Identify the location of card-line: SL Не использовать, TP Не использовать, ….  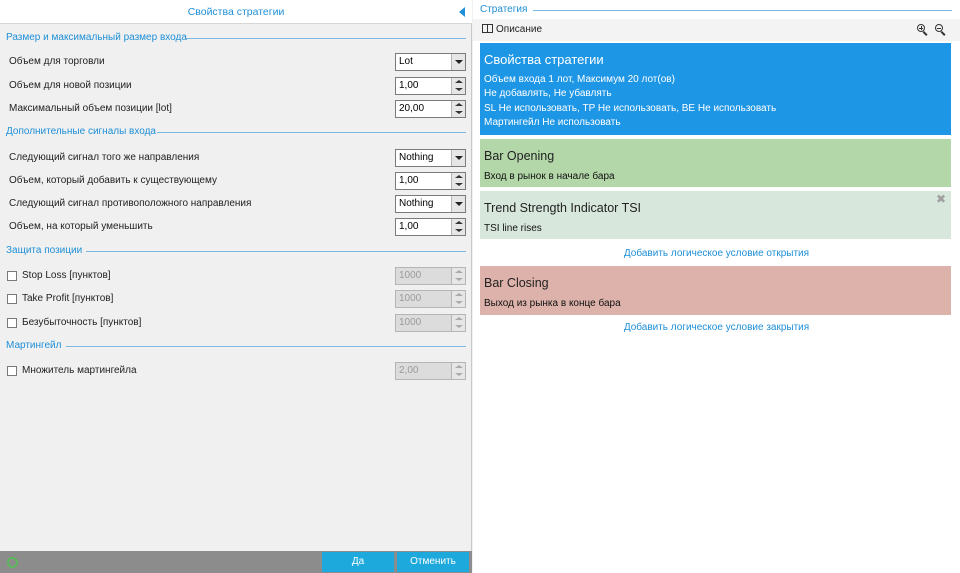
(630, 108).